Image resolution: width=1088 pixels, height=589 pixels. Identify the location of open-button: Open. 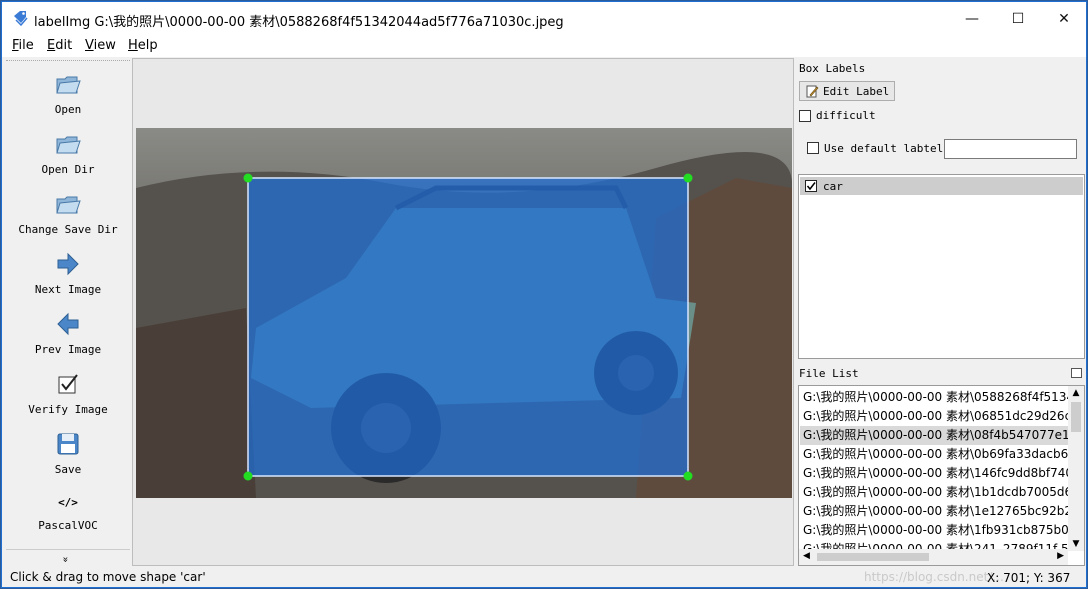
(68, 93).